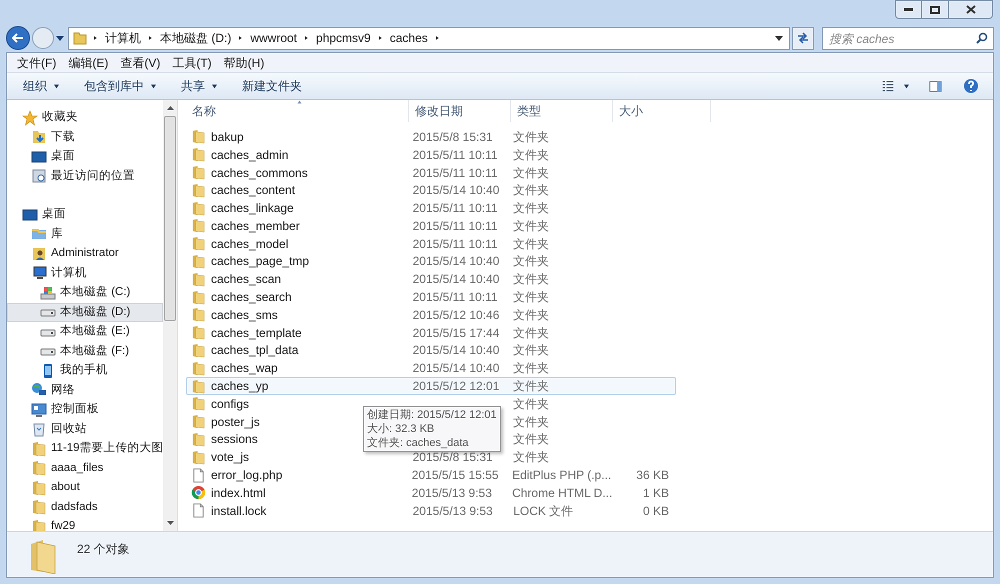 The height and width of the screenshot is (584, 1000). I want to click on breadcrumb: 本地磁盘 (D:), so click(196, 38).